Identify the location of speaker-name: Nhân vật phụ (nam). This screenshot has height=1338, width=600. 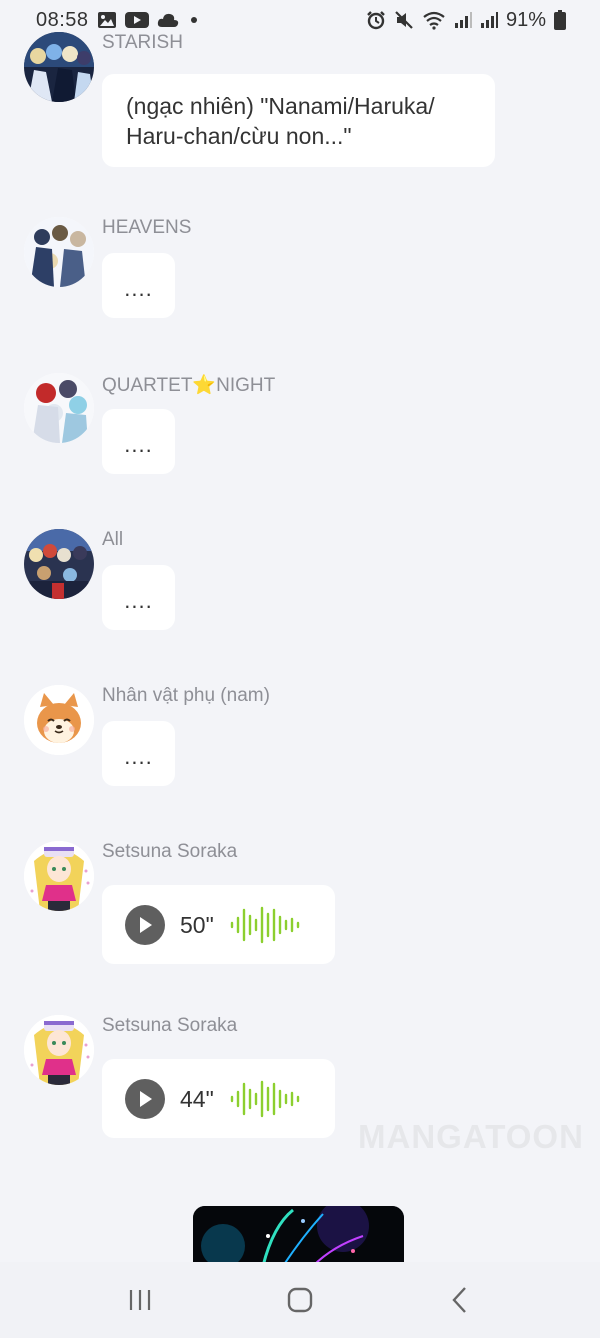
(186, 695).